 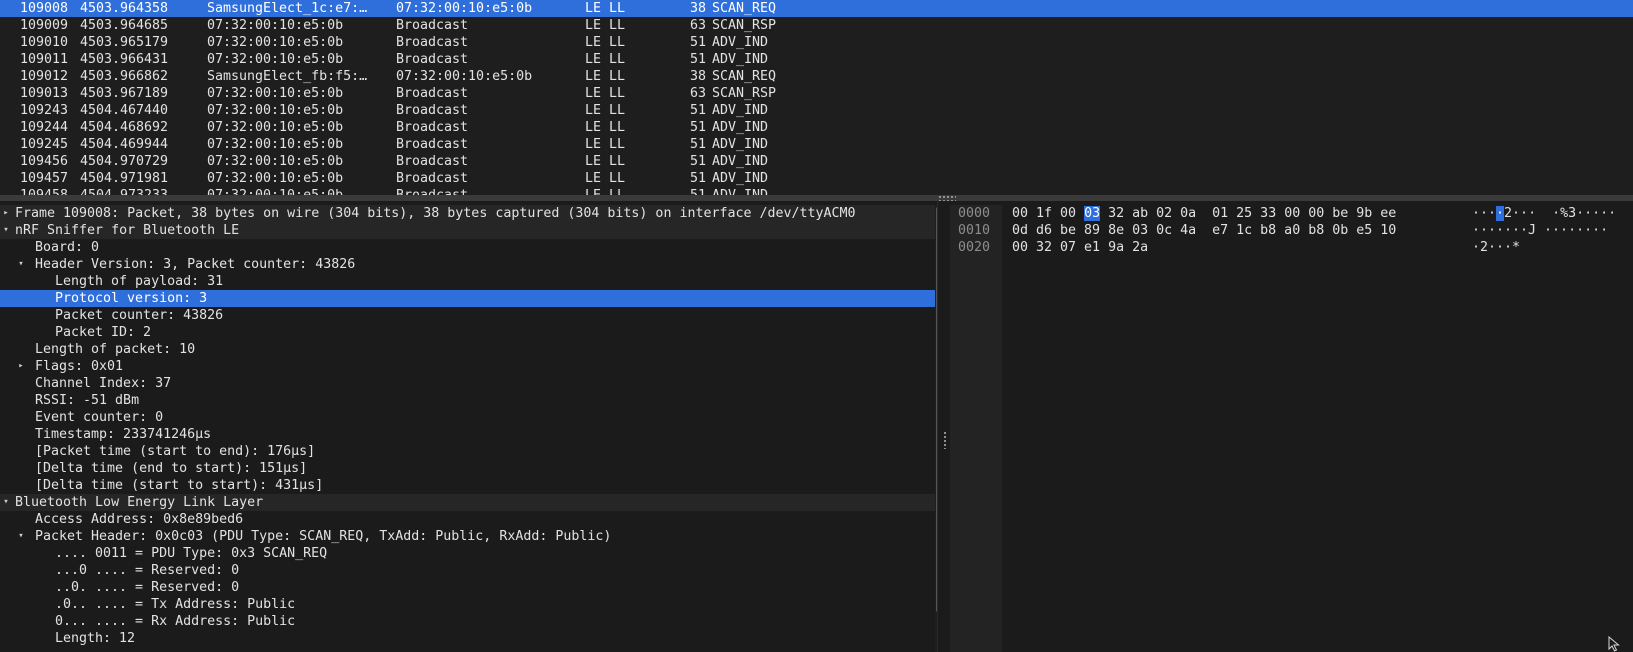 What do you see at coordinates (467, 451) in the screenshot?
I see `tree-item: [Packet time (start to end): 176µs]` at bounding box center [467, 451].